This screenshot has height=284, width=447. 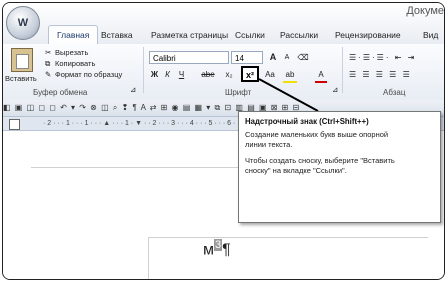 What do you see at coordinates (307, 121) in the screenshot?
I see `tooltip-title: Надстрочный знак (Ctrl+Shift++)` at bounding box center [307, 121].